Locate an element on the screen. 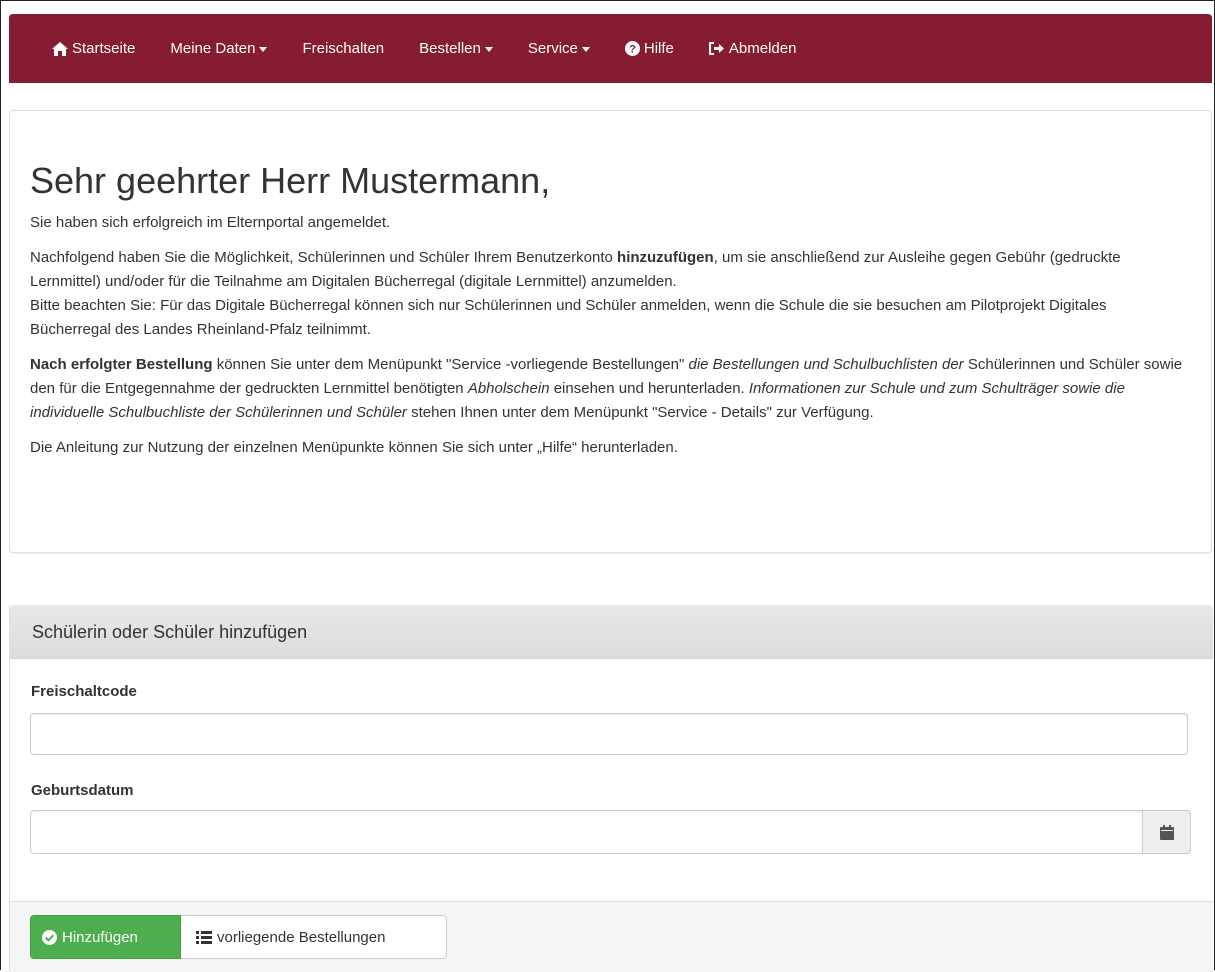  check-circle-icon is located at coordinates (49, 937).